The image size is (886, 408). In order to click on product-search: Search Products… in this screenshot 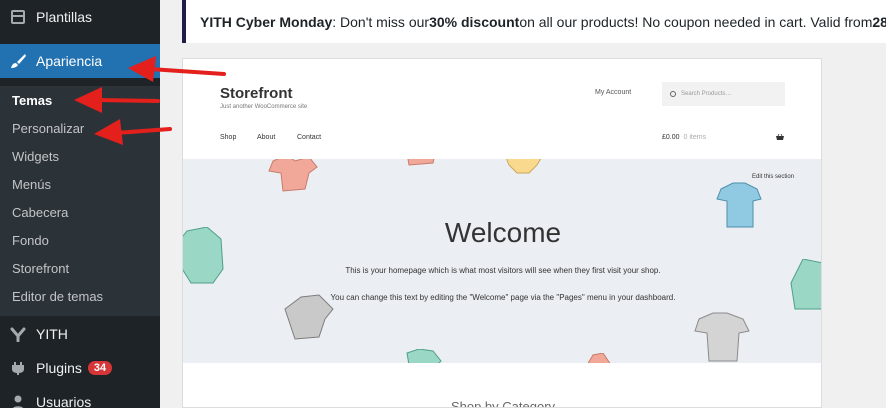, I will do `click(723, 94)`.